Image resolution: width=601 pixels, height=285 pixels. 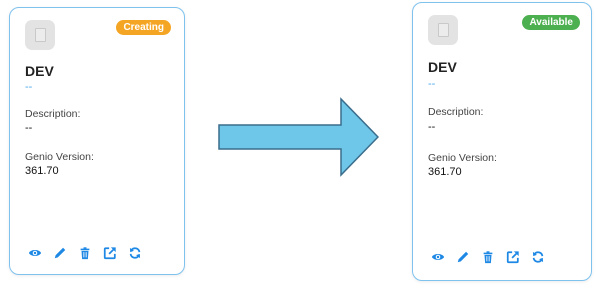 I want to click on status-badge-available: Available, so click(x=551, y=22).